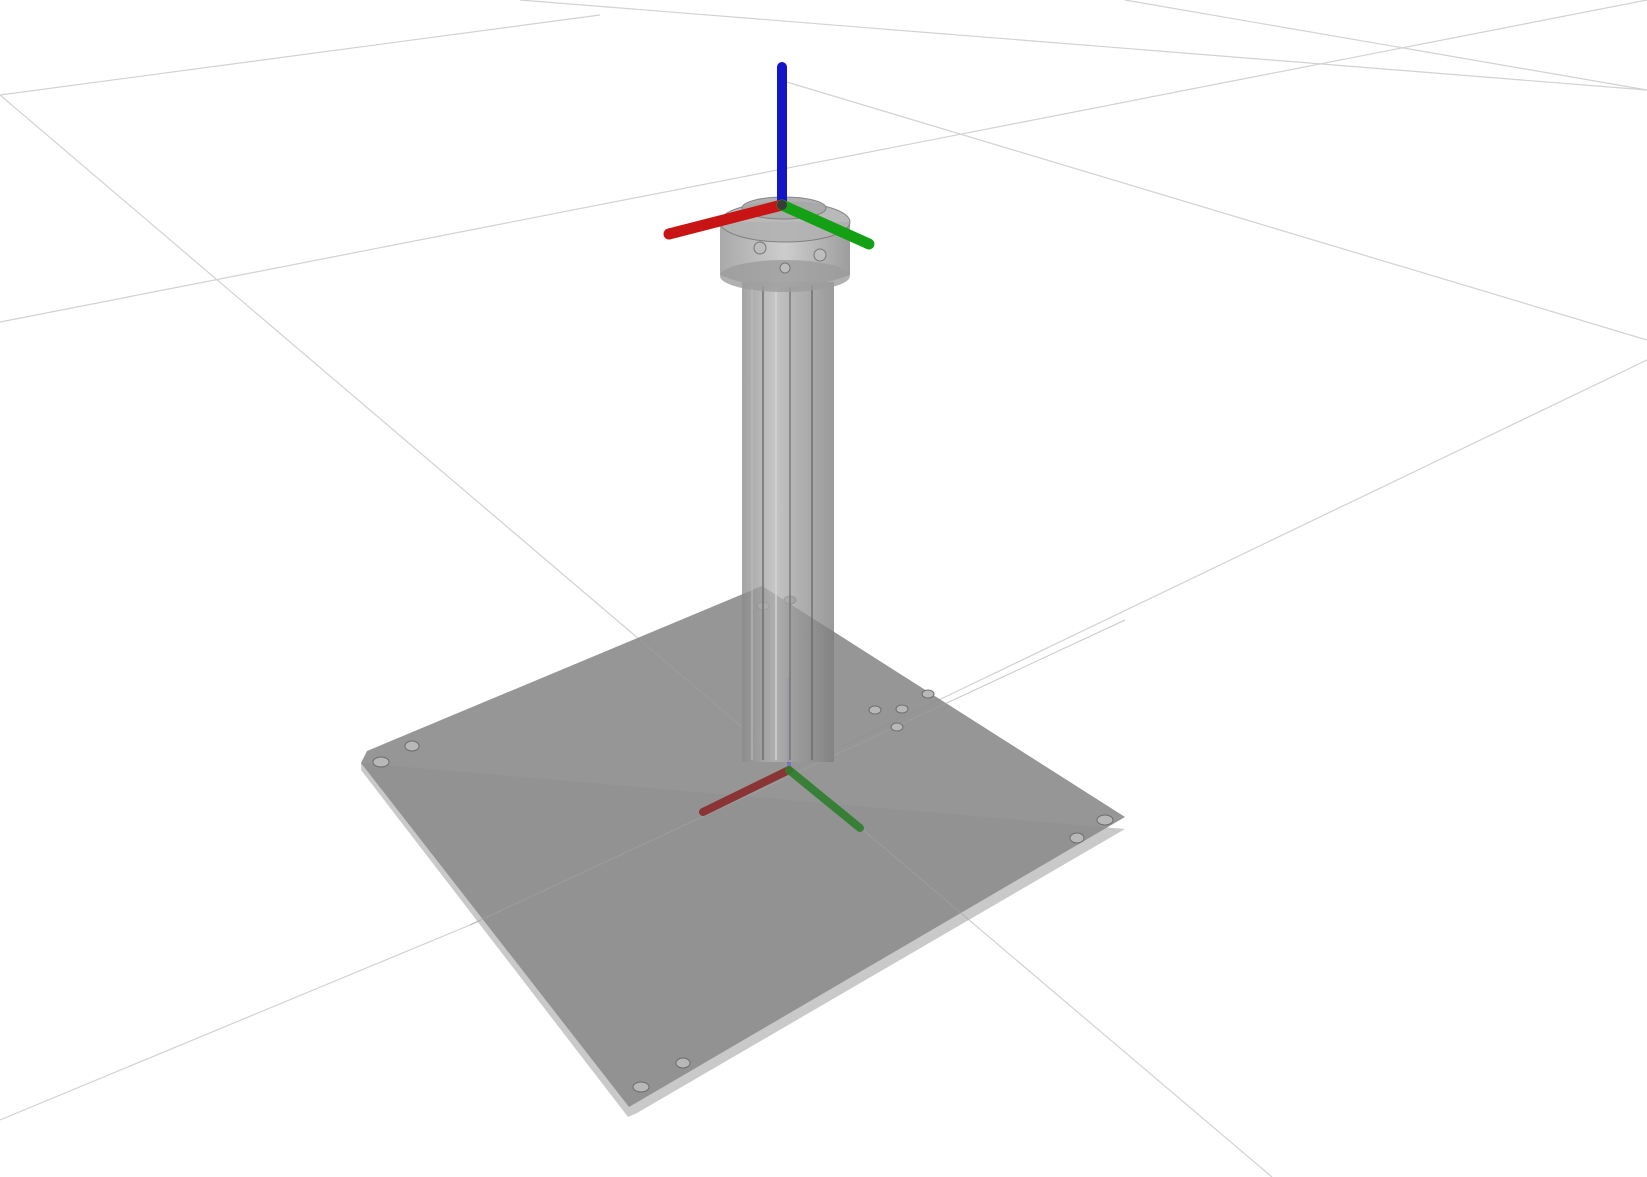 Image resolution: width=1647 pixels, height=1177 pixels. I want to click on vertical-column, so click(788, 522).